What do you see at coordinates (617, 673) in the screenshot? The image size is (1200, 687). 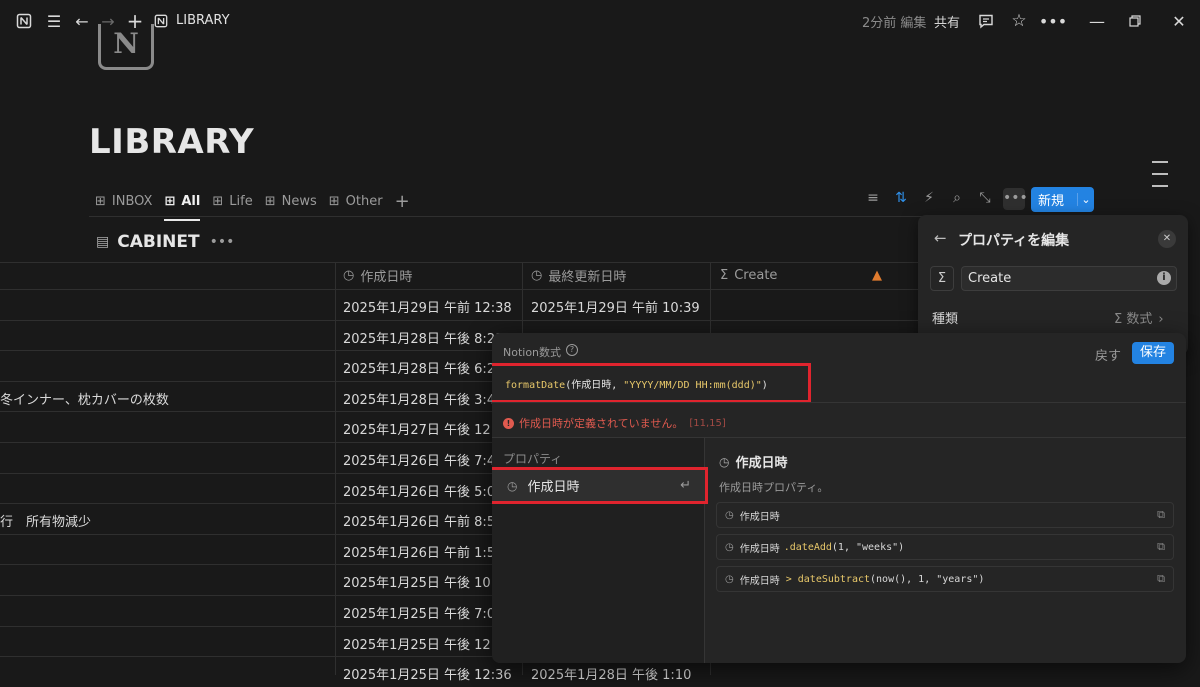 I see `cell-updated: 2025年1月28日 午後 1:10` at bounding box center [617, 673].